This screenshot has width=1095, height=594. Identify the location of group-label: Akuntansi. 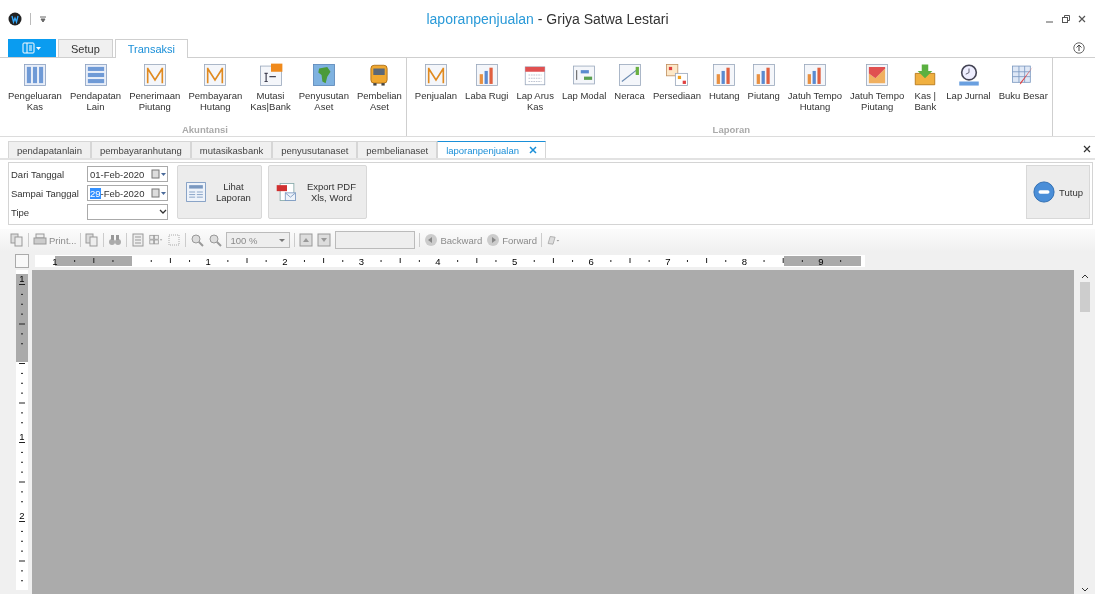
(204, 129).